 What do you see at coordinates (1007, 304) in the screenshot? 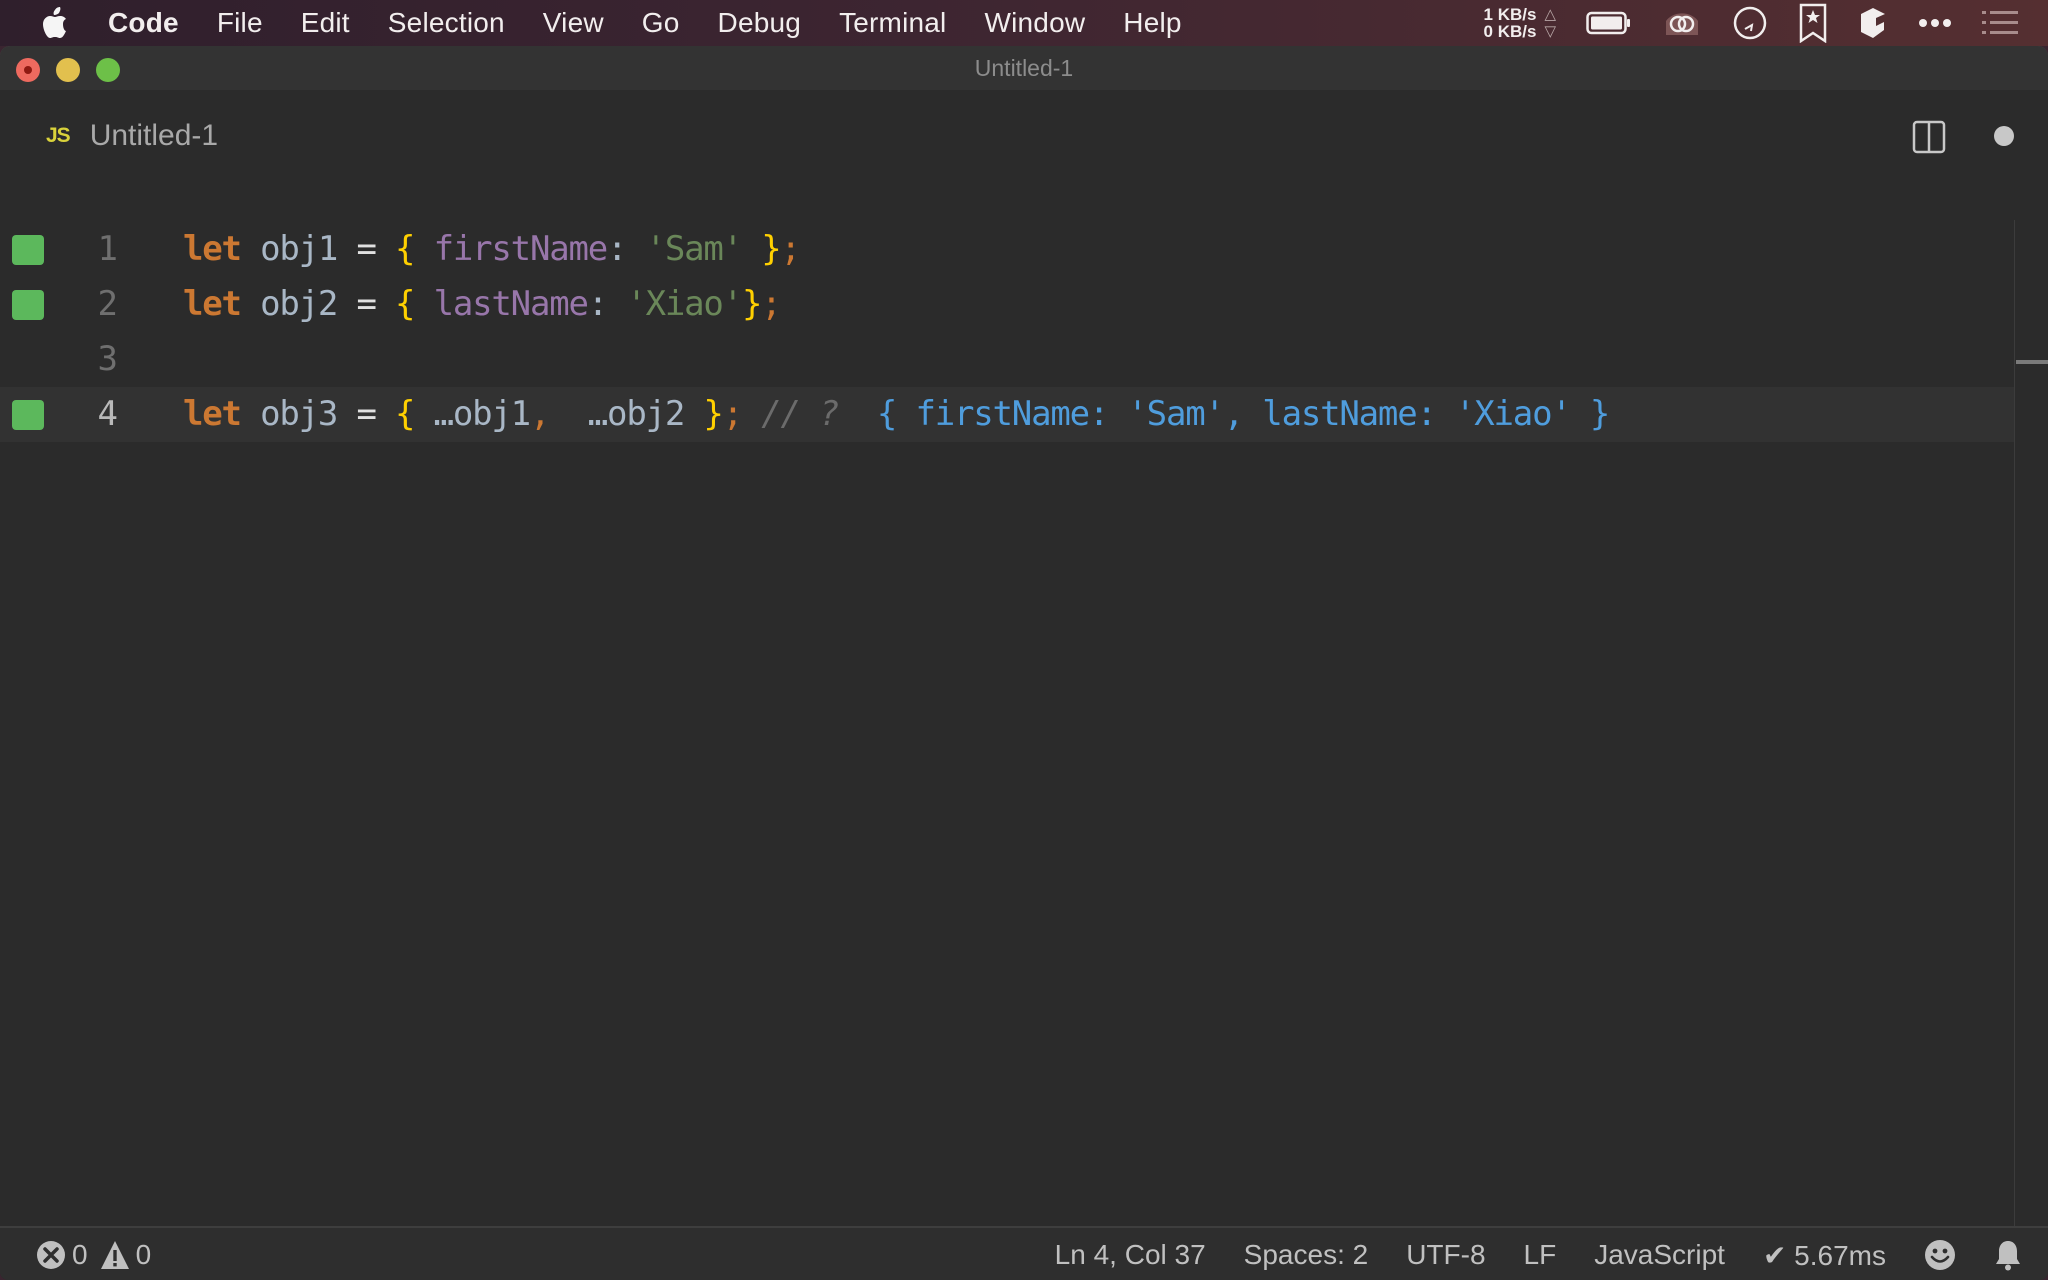
I see `code-line: 2 let obj2 = { lastName: 'Xiao'};` at bounding box center [1007, 304].